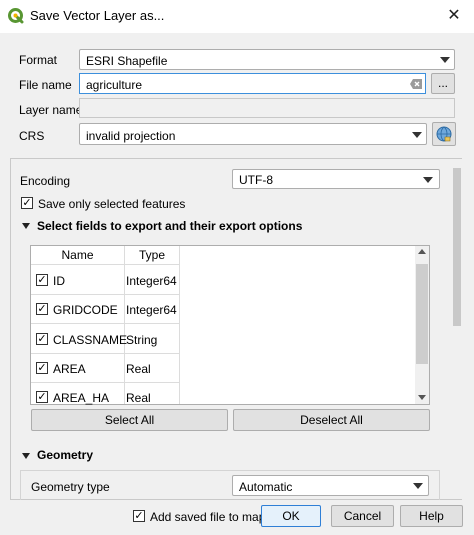 The image size is (474, 535). Describe the element at coordinates (27, 203) in the screenshot. I see `save-selected-checkbox: ✓` at that location.